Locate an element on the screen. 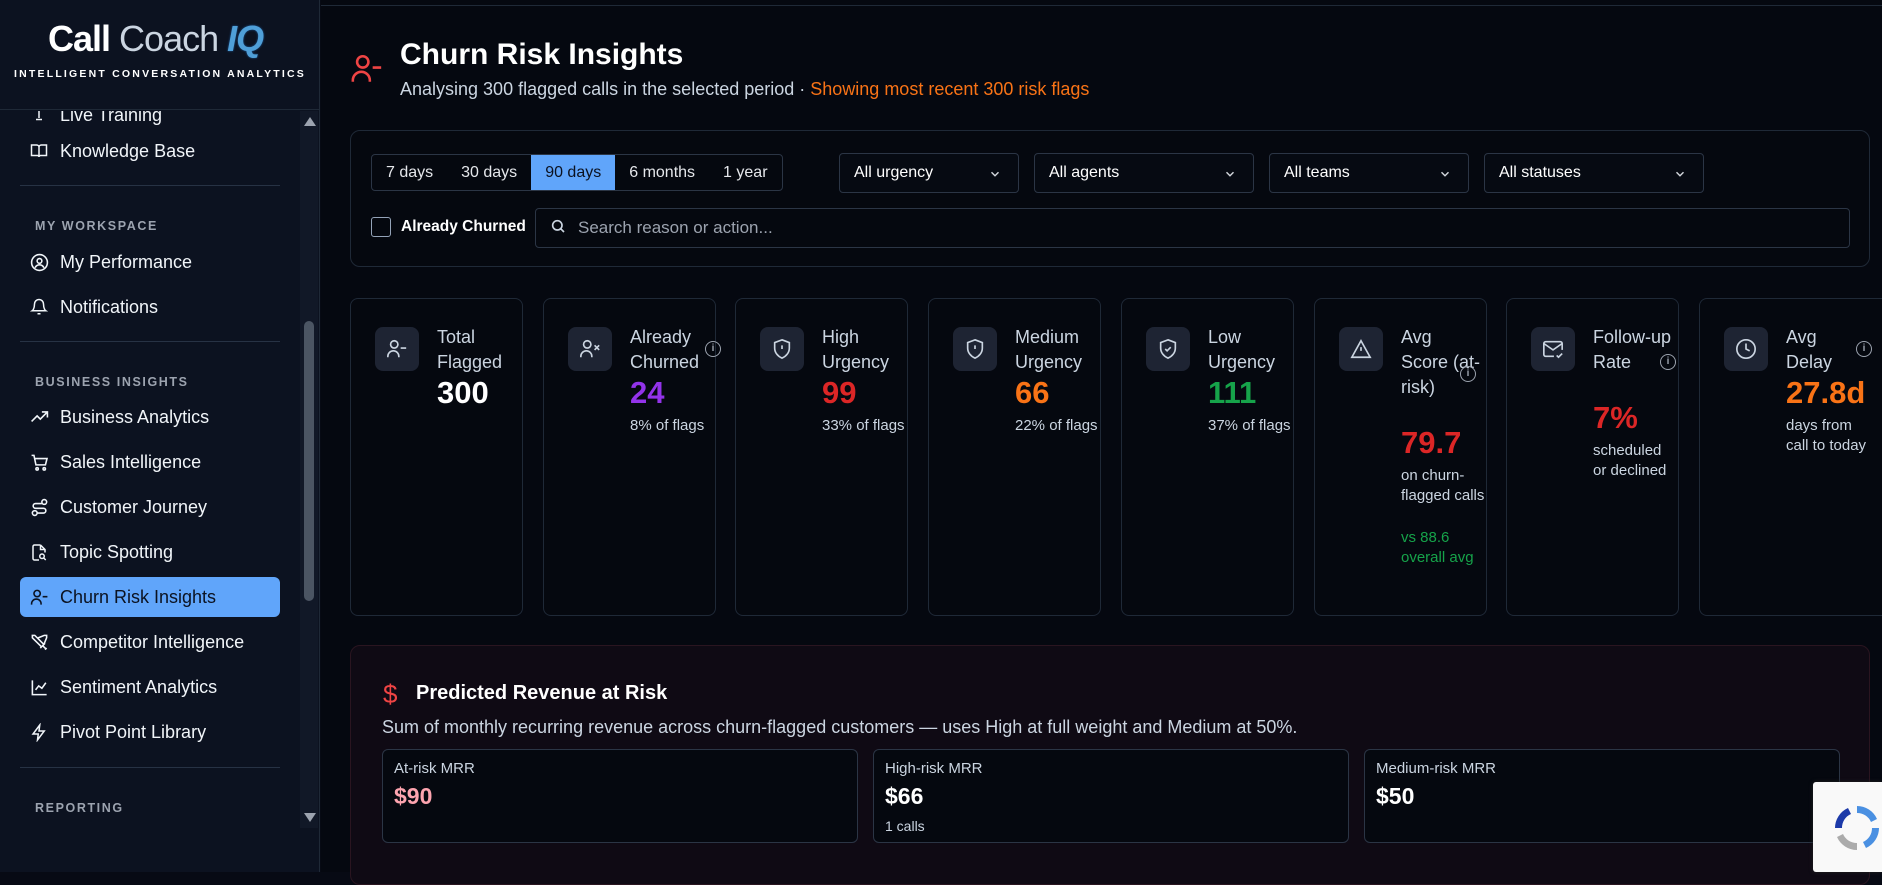 This screenshot has width=1882, height=885. sidebar-item-pivot-point-library: Pivot Point Library is located at coordinates (150, 732).